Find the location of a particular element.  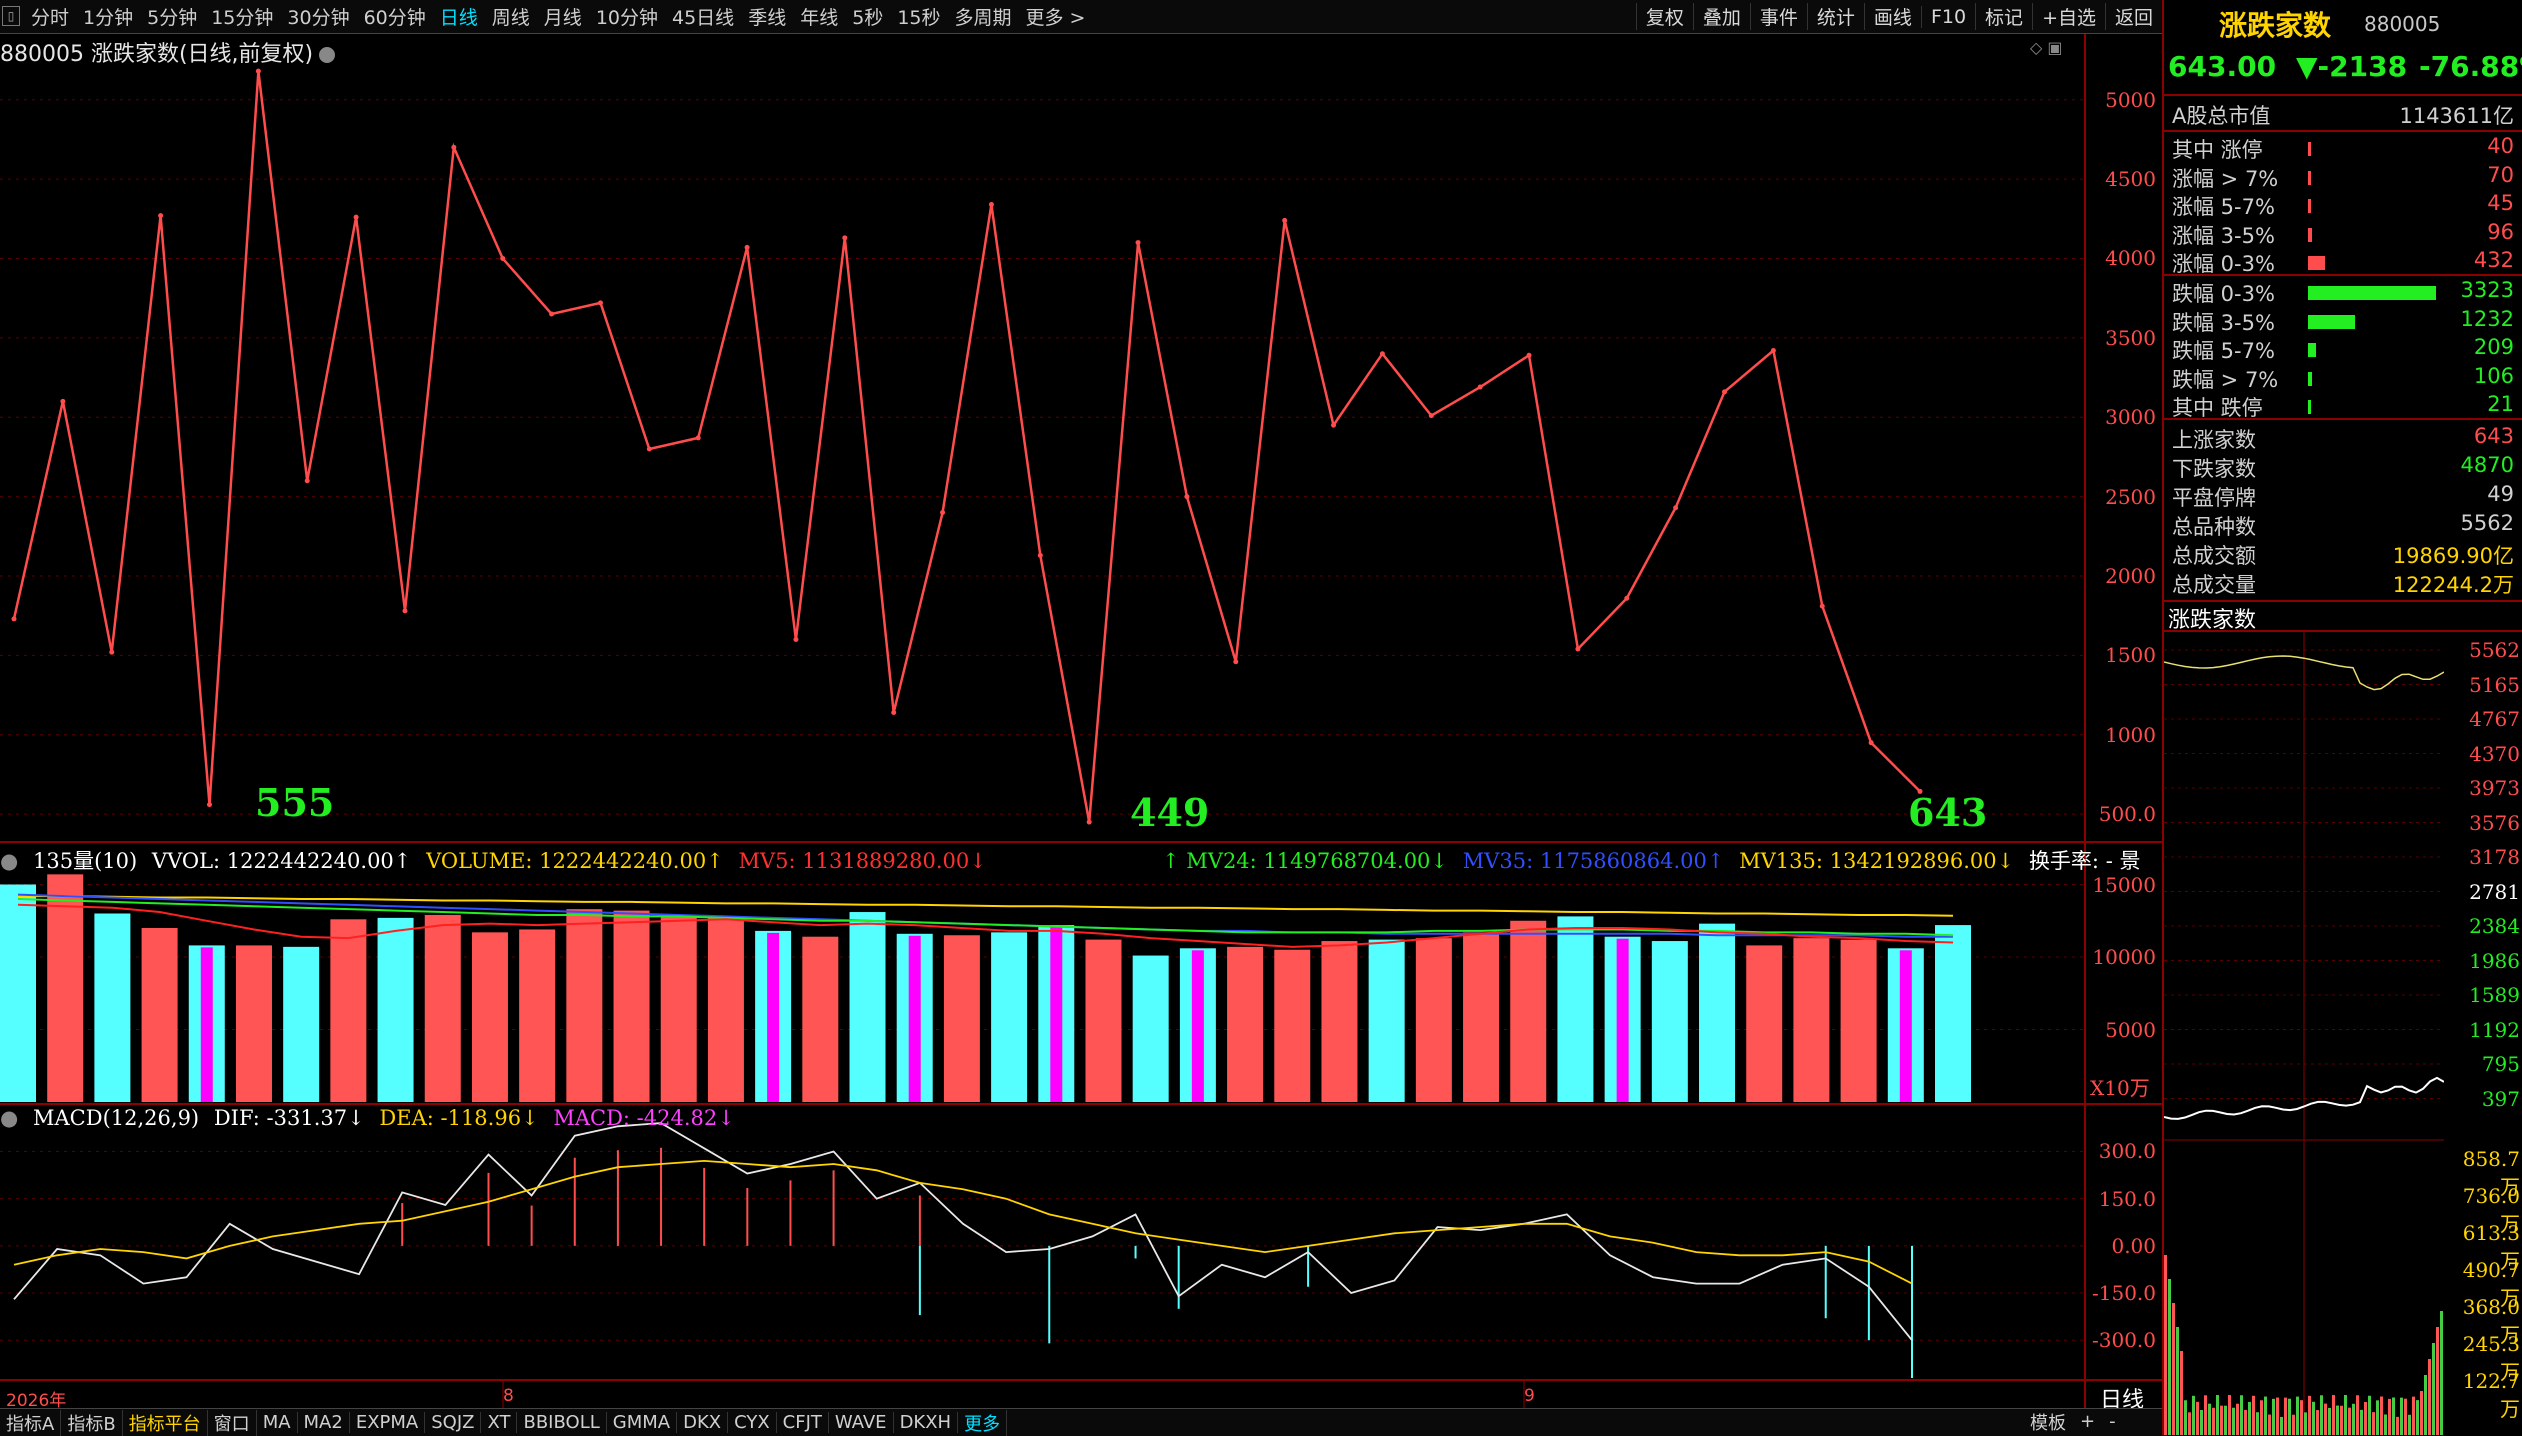

indicator-tab-10: GMMA is located at coordinates (642, 1422).